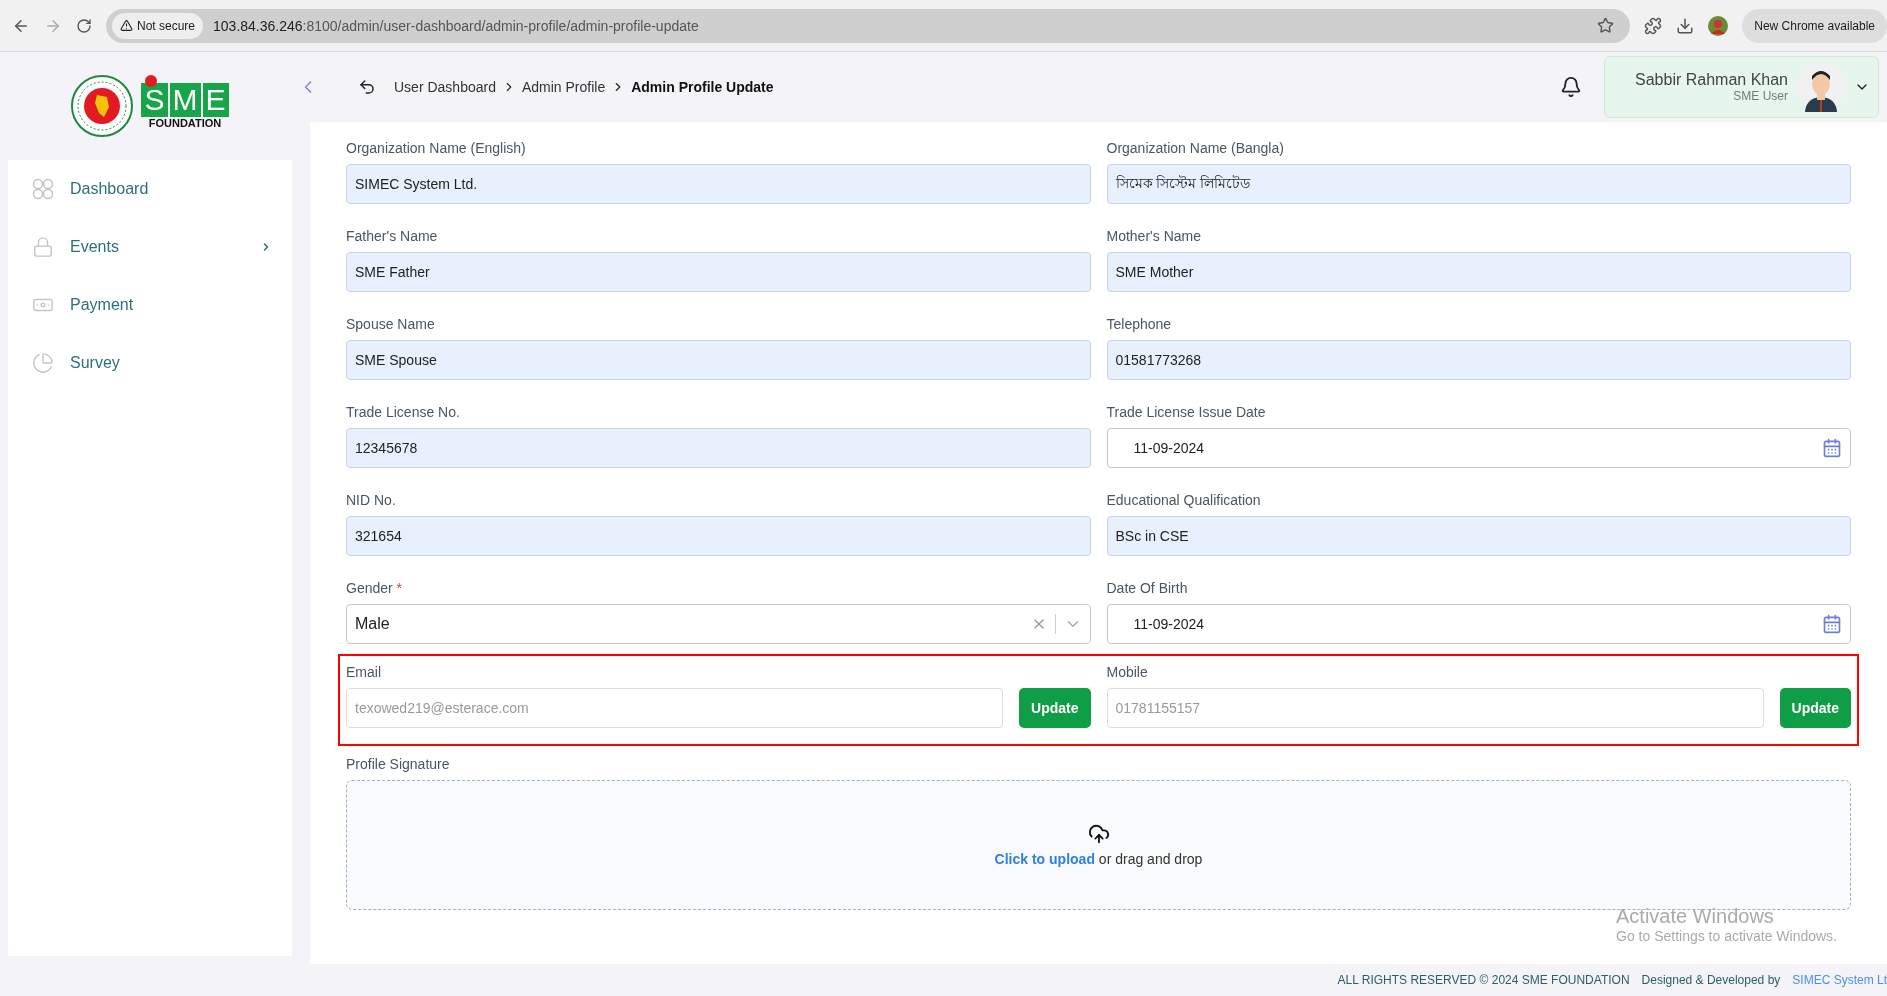  Describe the element at coordinates (1571, 87) in the screenshot. I see `notification-bell-icon` at that location.